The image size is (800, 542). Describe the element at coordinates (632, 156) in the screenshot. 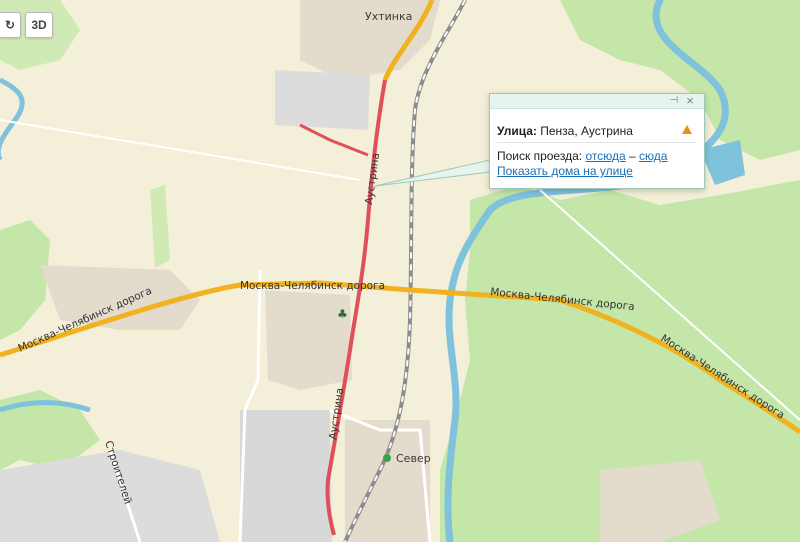

I see `route-dash: –` at that location.